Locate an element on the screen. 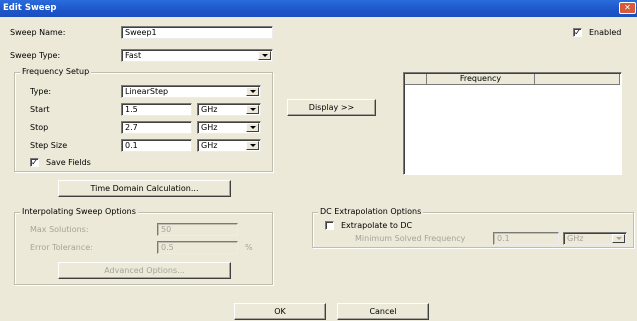 This screenshot has width=637, height=321. stop-unit-value: GHz is located at coordinates (209, 127).